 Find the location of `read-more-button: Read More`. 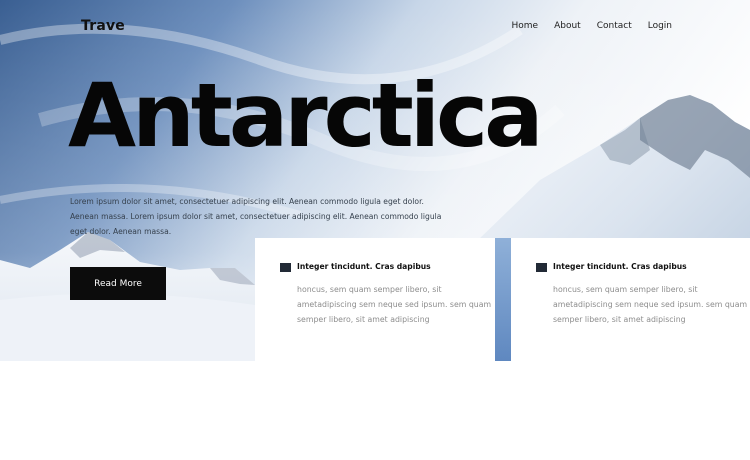

read-more-button: Read More is located at coordinates (118, 283).